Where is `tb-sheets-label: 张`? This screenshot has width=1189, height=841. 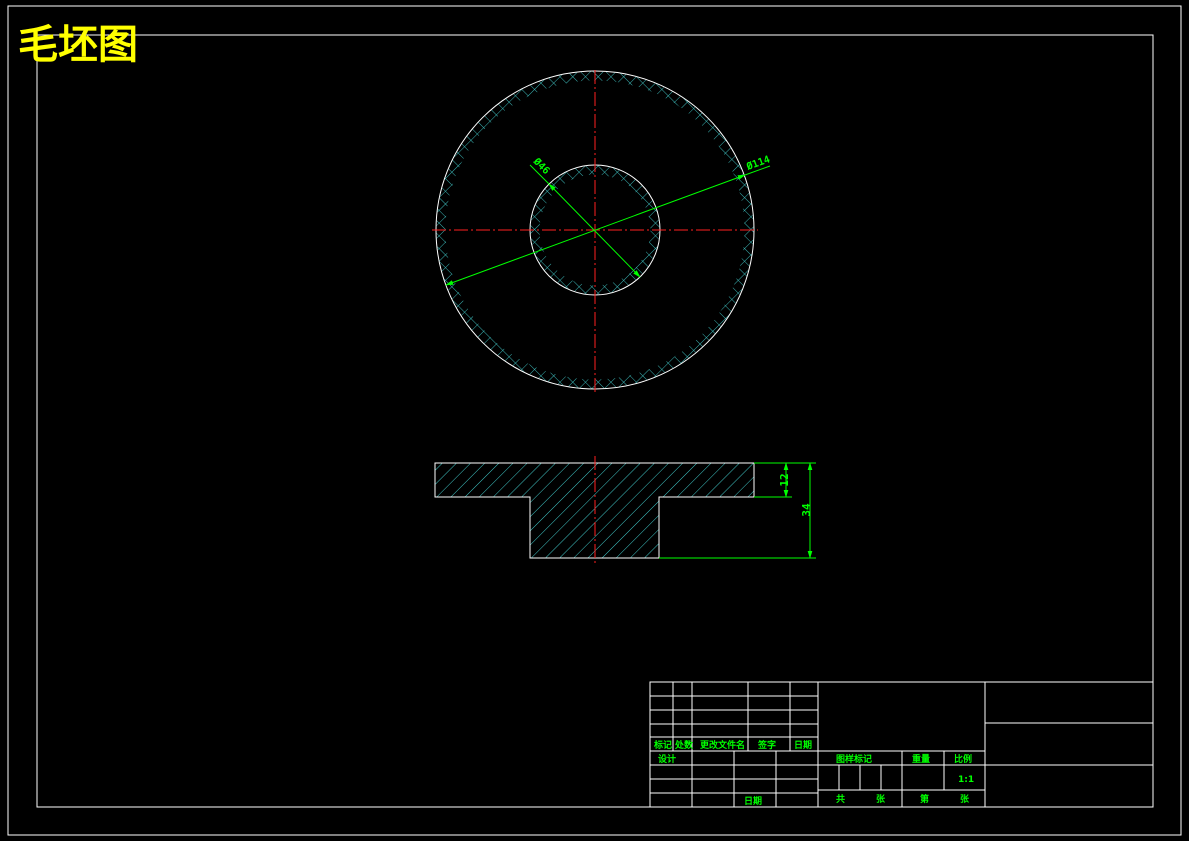 tb-sheets-label: 张 is located at coordinates (881, 799).